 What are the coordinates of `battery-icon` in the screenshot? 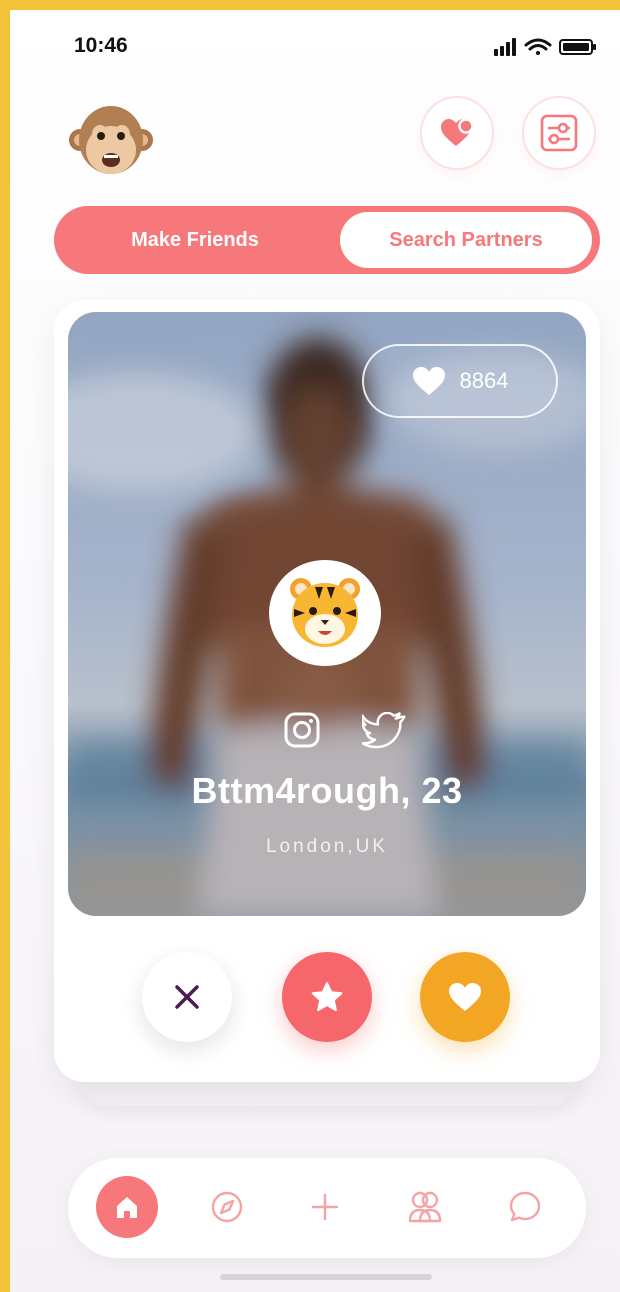 It's located at (577, 47).